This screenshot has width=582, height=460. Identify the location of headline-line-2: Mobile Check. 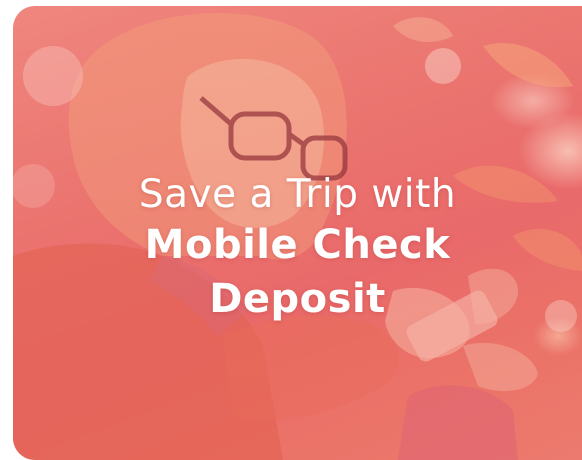
(297, 245).